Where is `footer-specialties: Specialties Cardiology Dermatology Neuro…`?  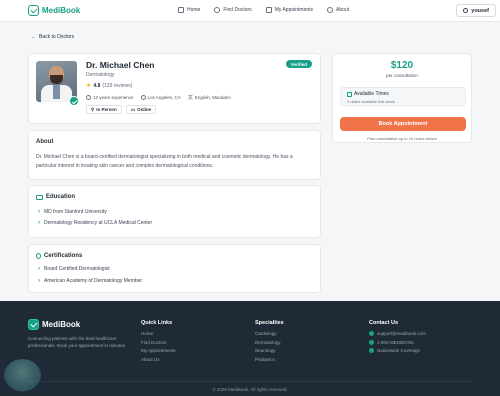 footer-specialties: Specialties Cardiology Dermatology Neuro… is located at coordinates (269, 342).